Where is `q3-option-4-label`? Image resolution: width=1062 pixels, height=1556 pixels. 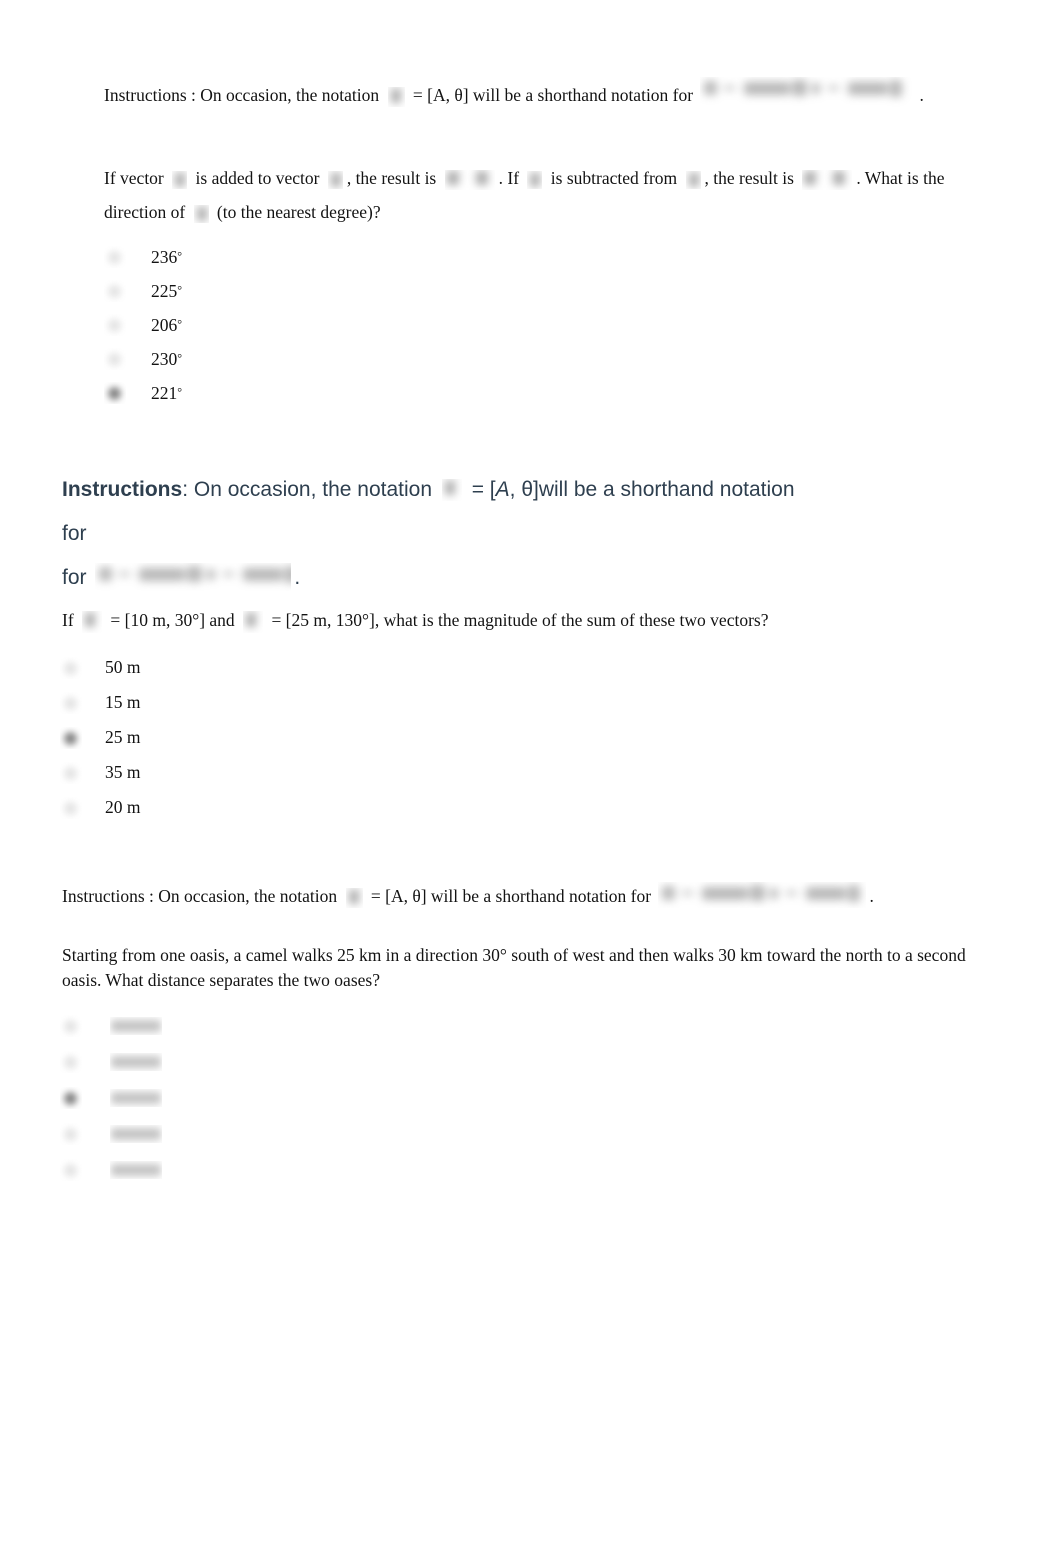
q3-option-4-label is located at coordinates (136, 1134).